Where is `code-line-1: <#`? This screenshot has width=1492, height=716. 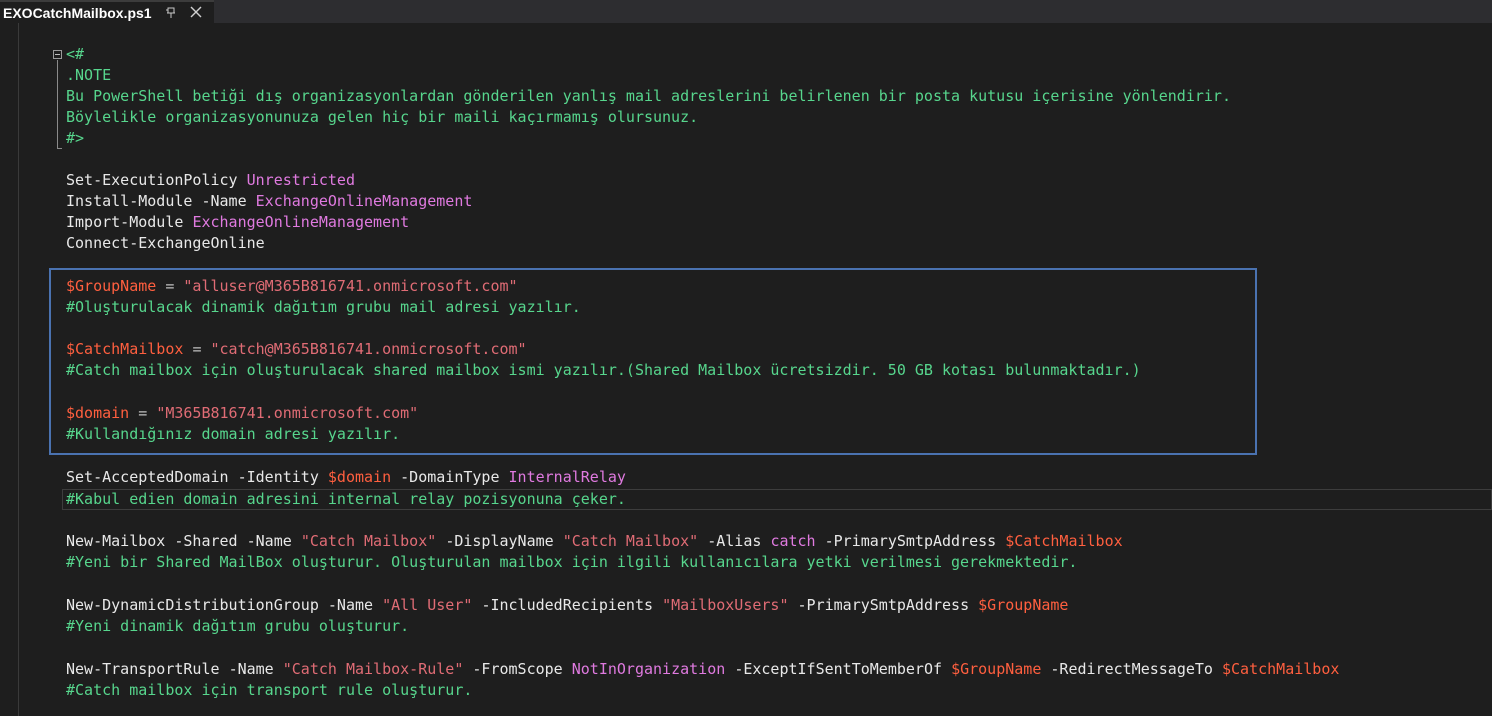
code-line-1: <# is located at coordinates (75, 54).